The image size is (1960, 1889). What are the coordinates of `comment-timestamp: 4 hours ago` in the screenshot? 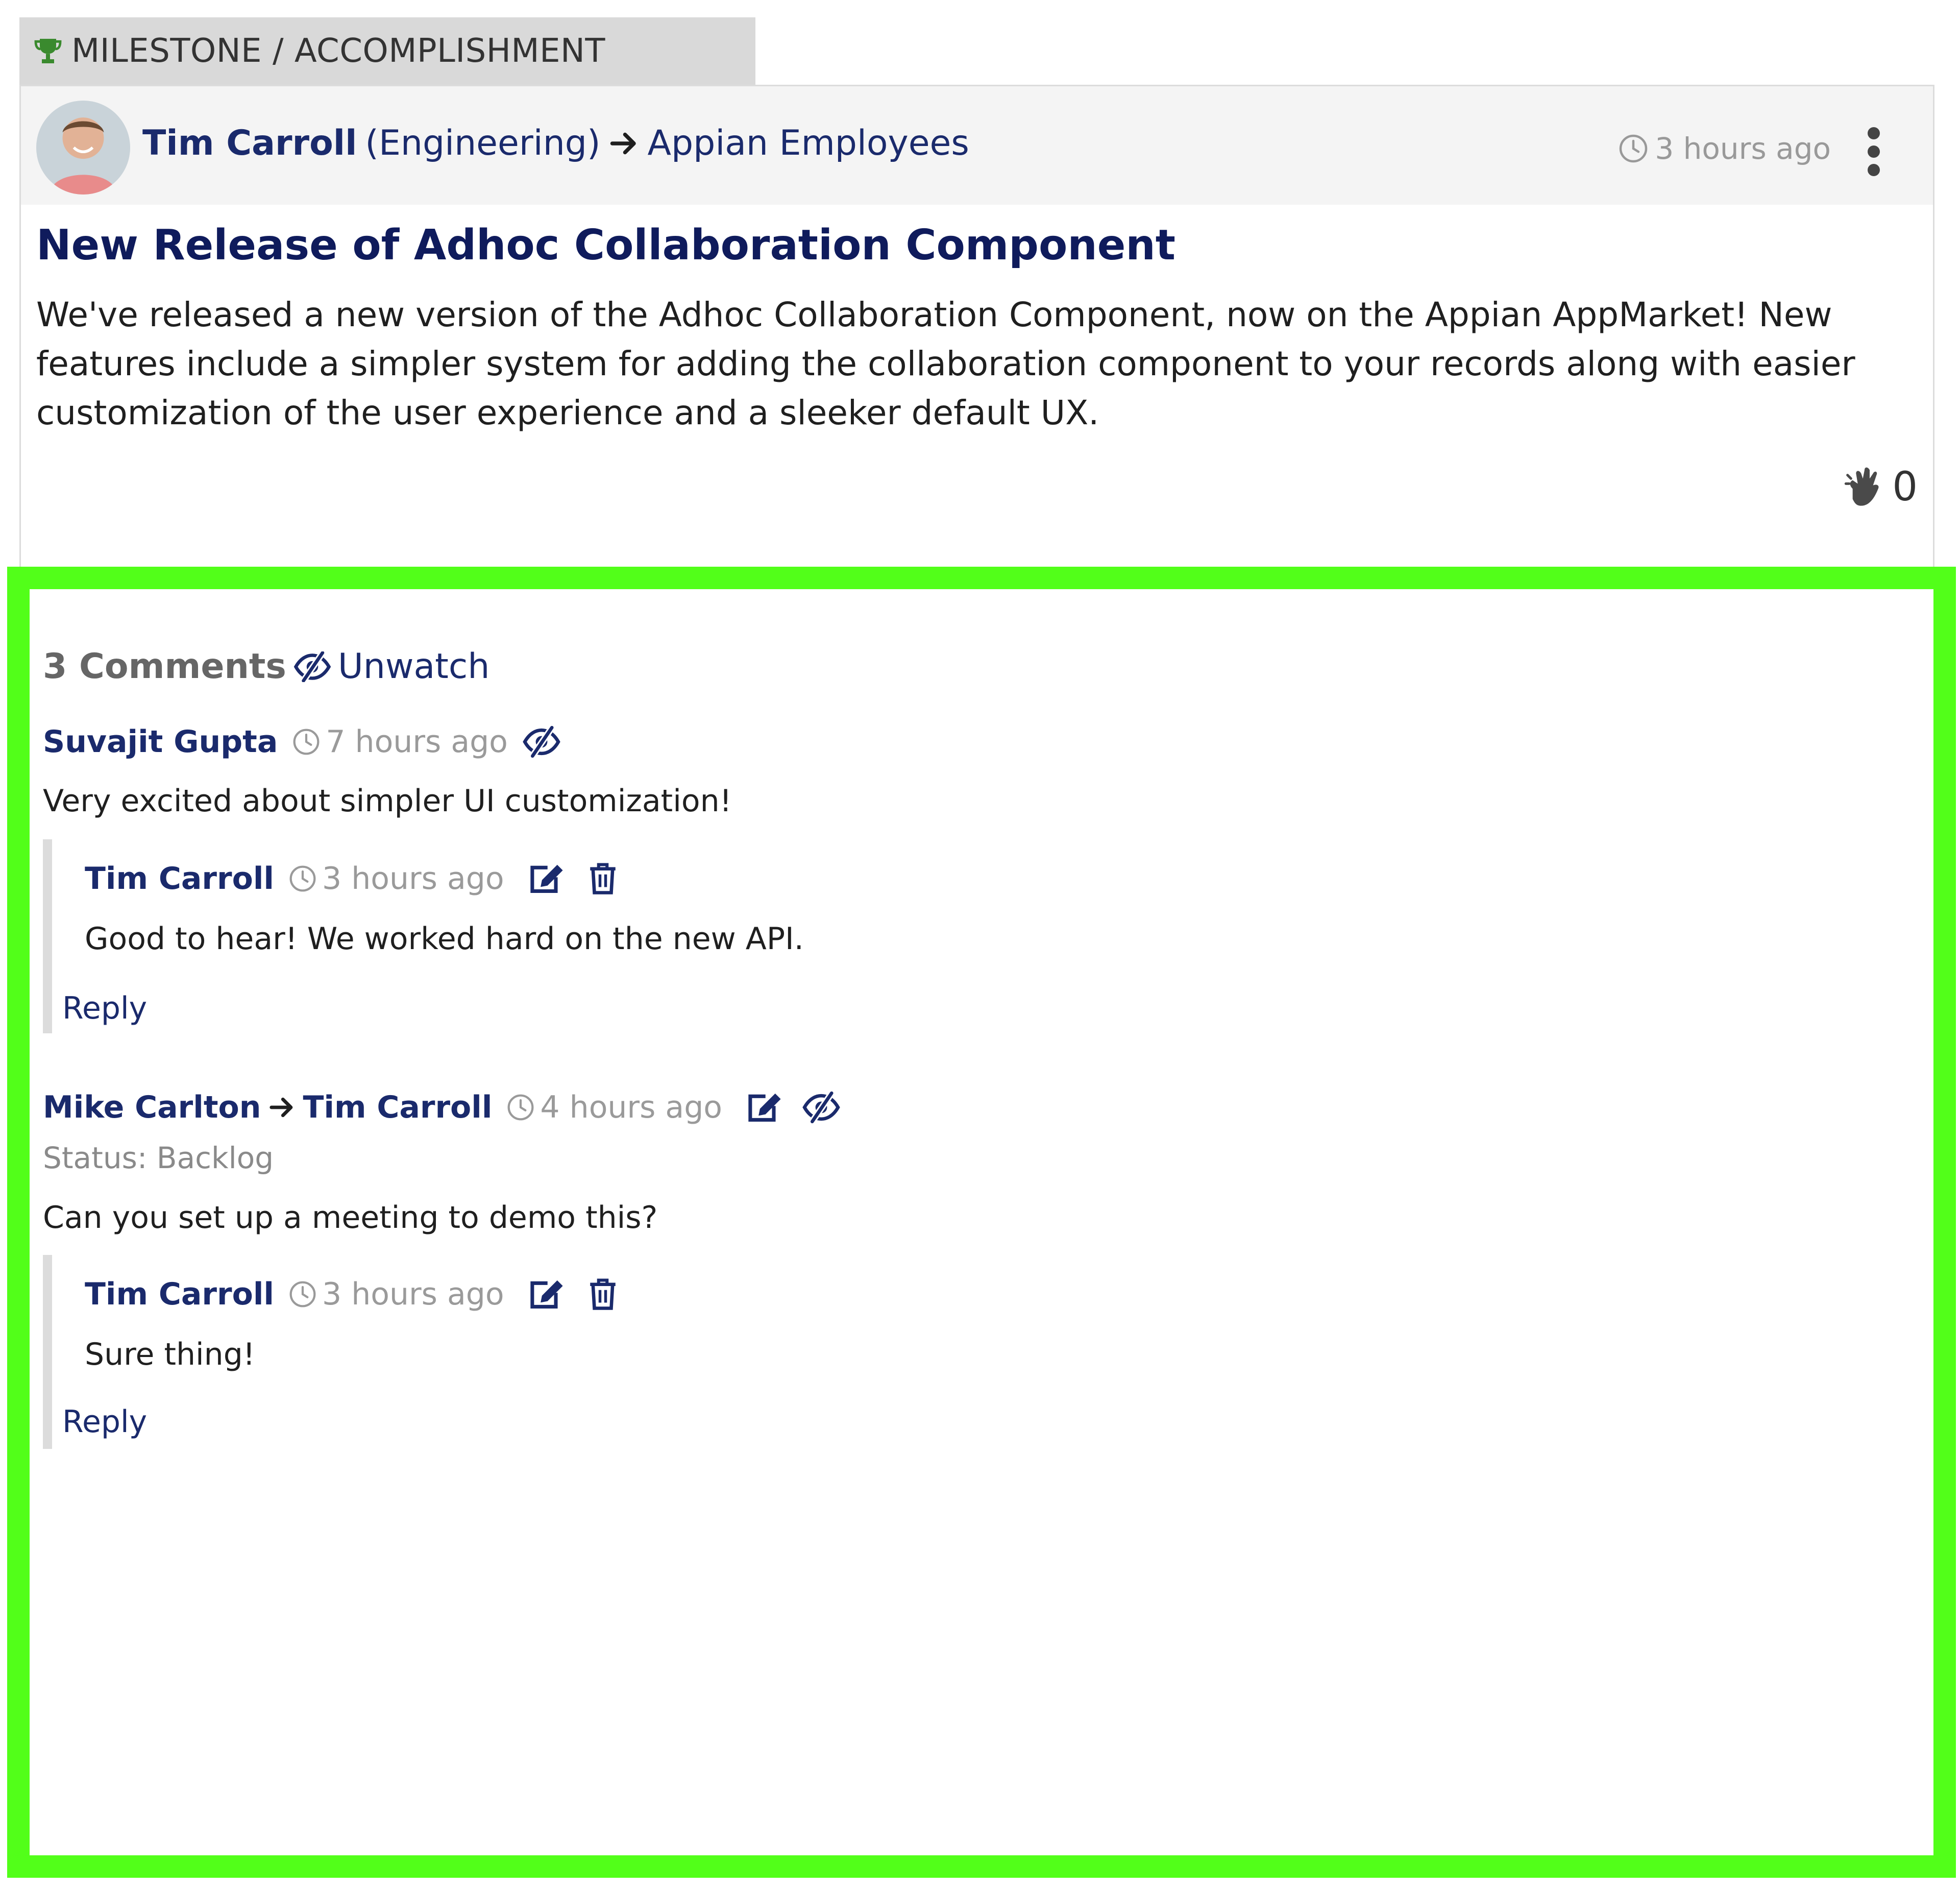 It's located at (614, 1107).